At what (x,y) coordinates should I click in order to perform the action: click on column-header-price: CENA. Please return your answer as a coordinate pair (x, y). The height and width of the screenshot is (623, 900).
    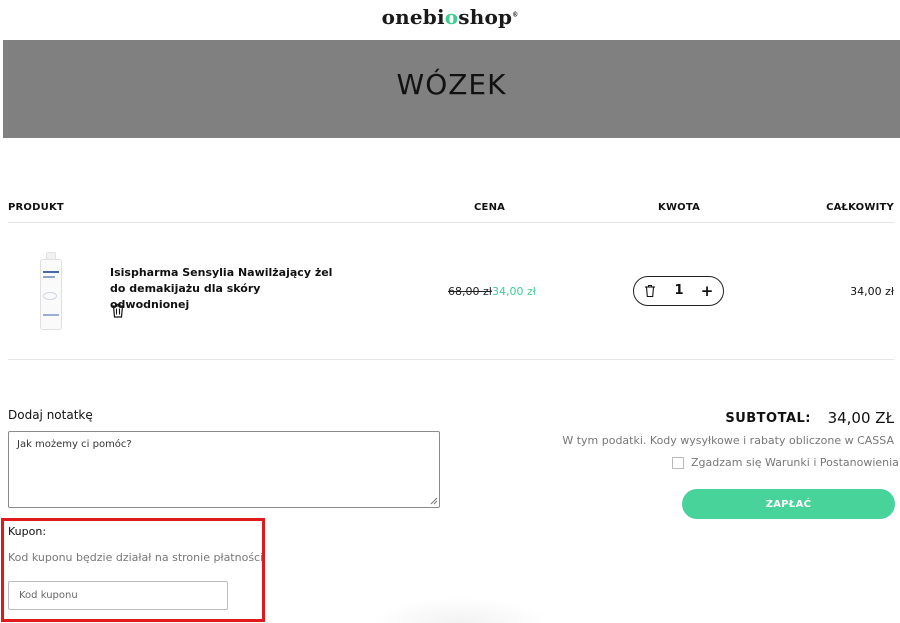
    Looking at the image, I should click on (490, 207).